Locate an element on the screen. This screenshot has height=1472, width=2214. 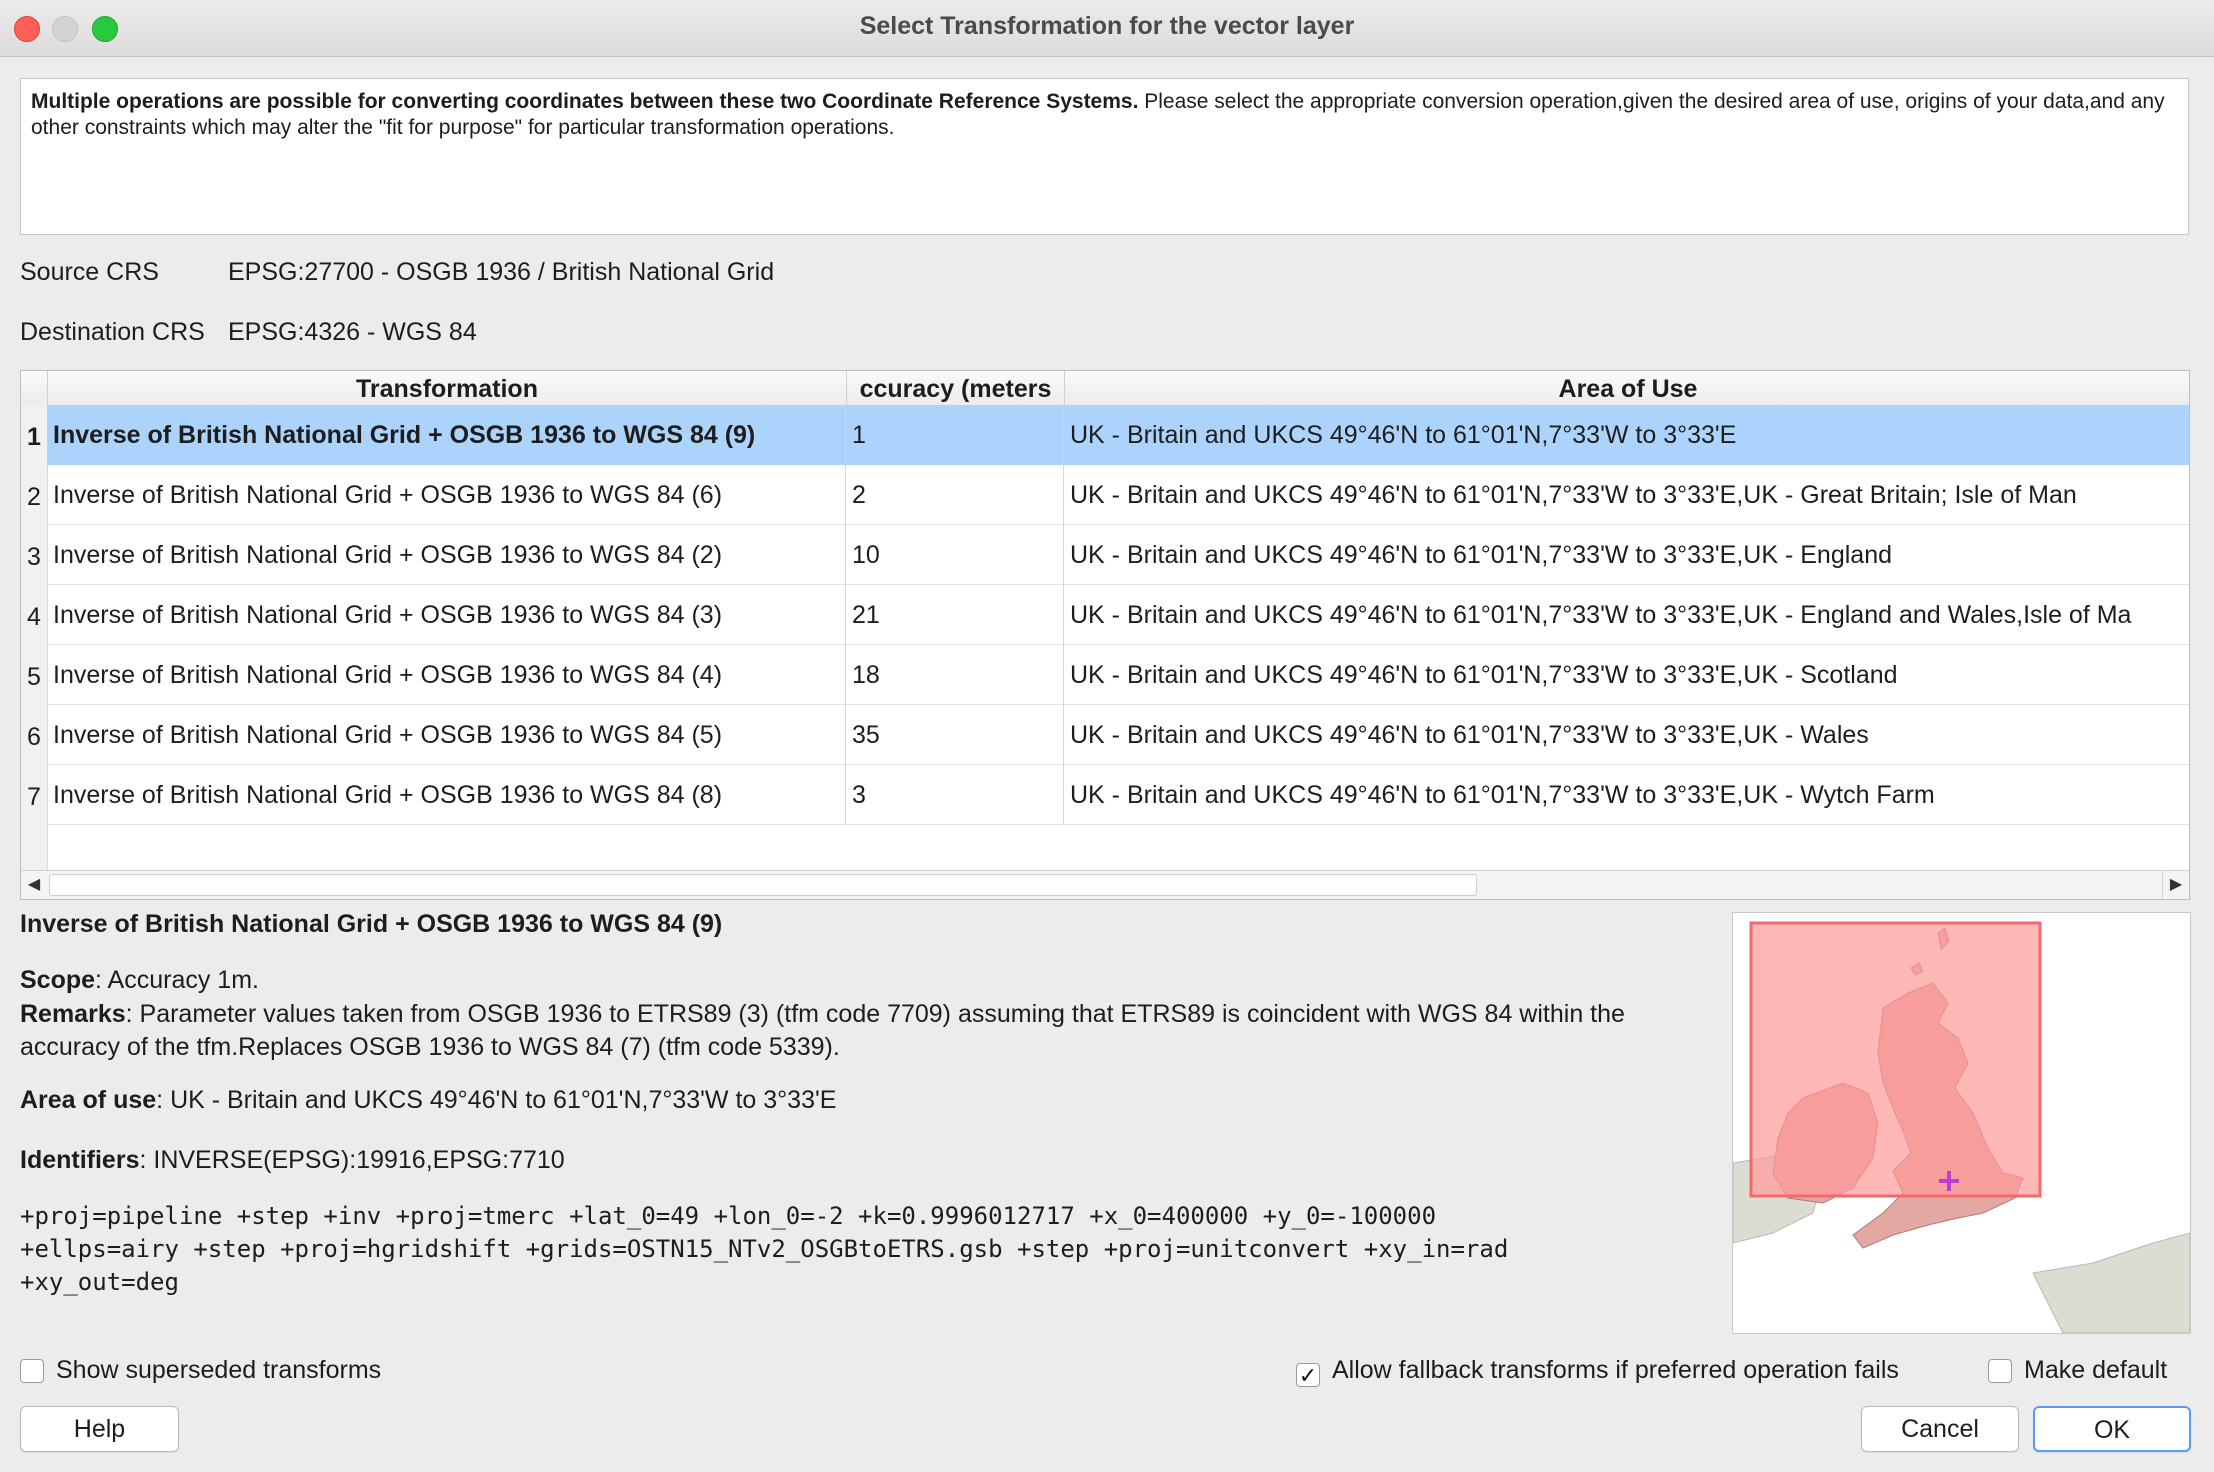
scroll-right-icon: ▶ is located at coordinates (2175, 885).